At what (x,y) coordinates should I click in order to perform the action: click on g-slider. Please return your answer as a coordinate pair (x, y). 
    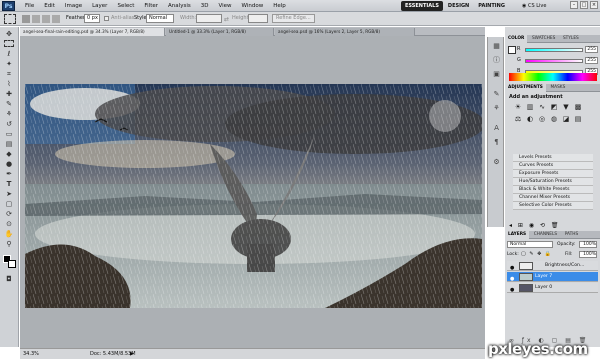
    Looking at the image, I should click on (554, 61).